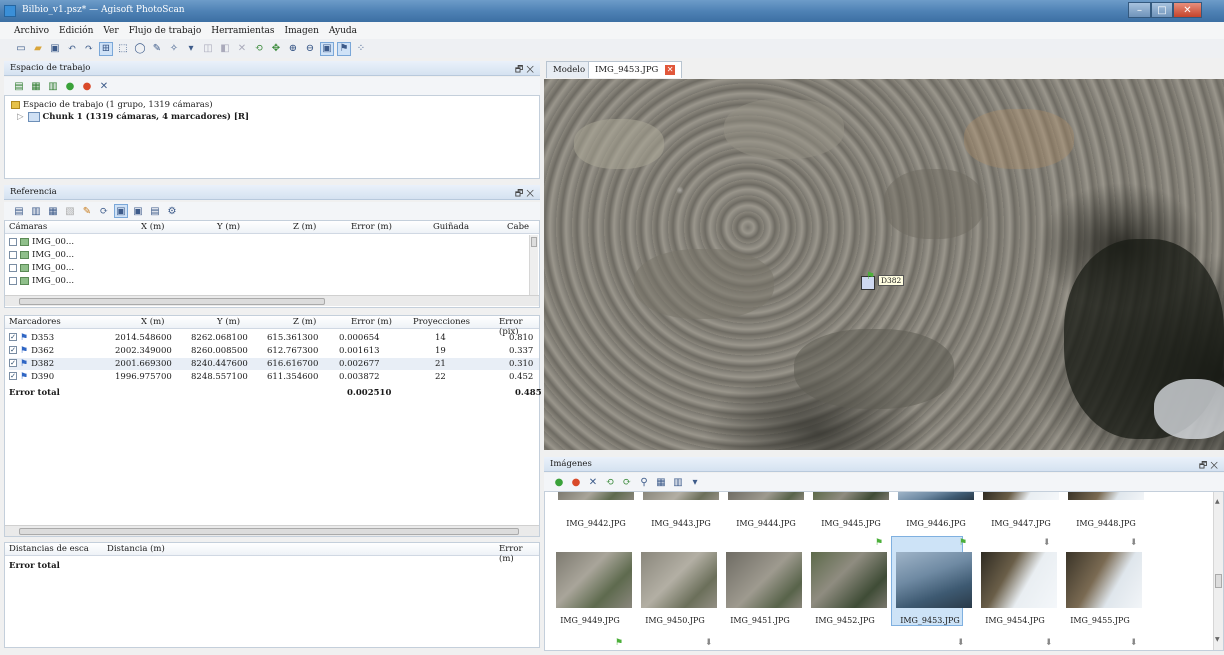 The height and width of the screenshot is (655, 1224). I want to click on col-x: X (m), so click(152, 227).